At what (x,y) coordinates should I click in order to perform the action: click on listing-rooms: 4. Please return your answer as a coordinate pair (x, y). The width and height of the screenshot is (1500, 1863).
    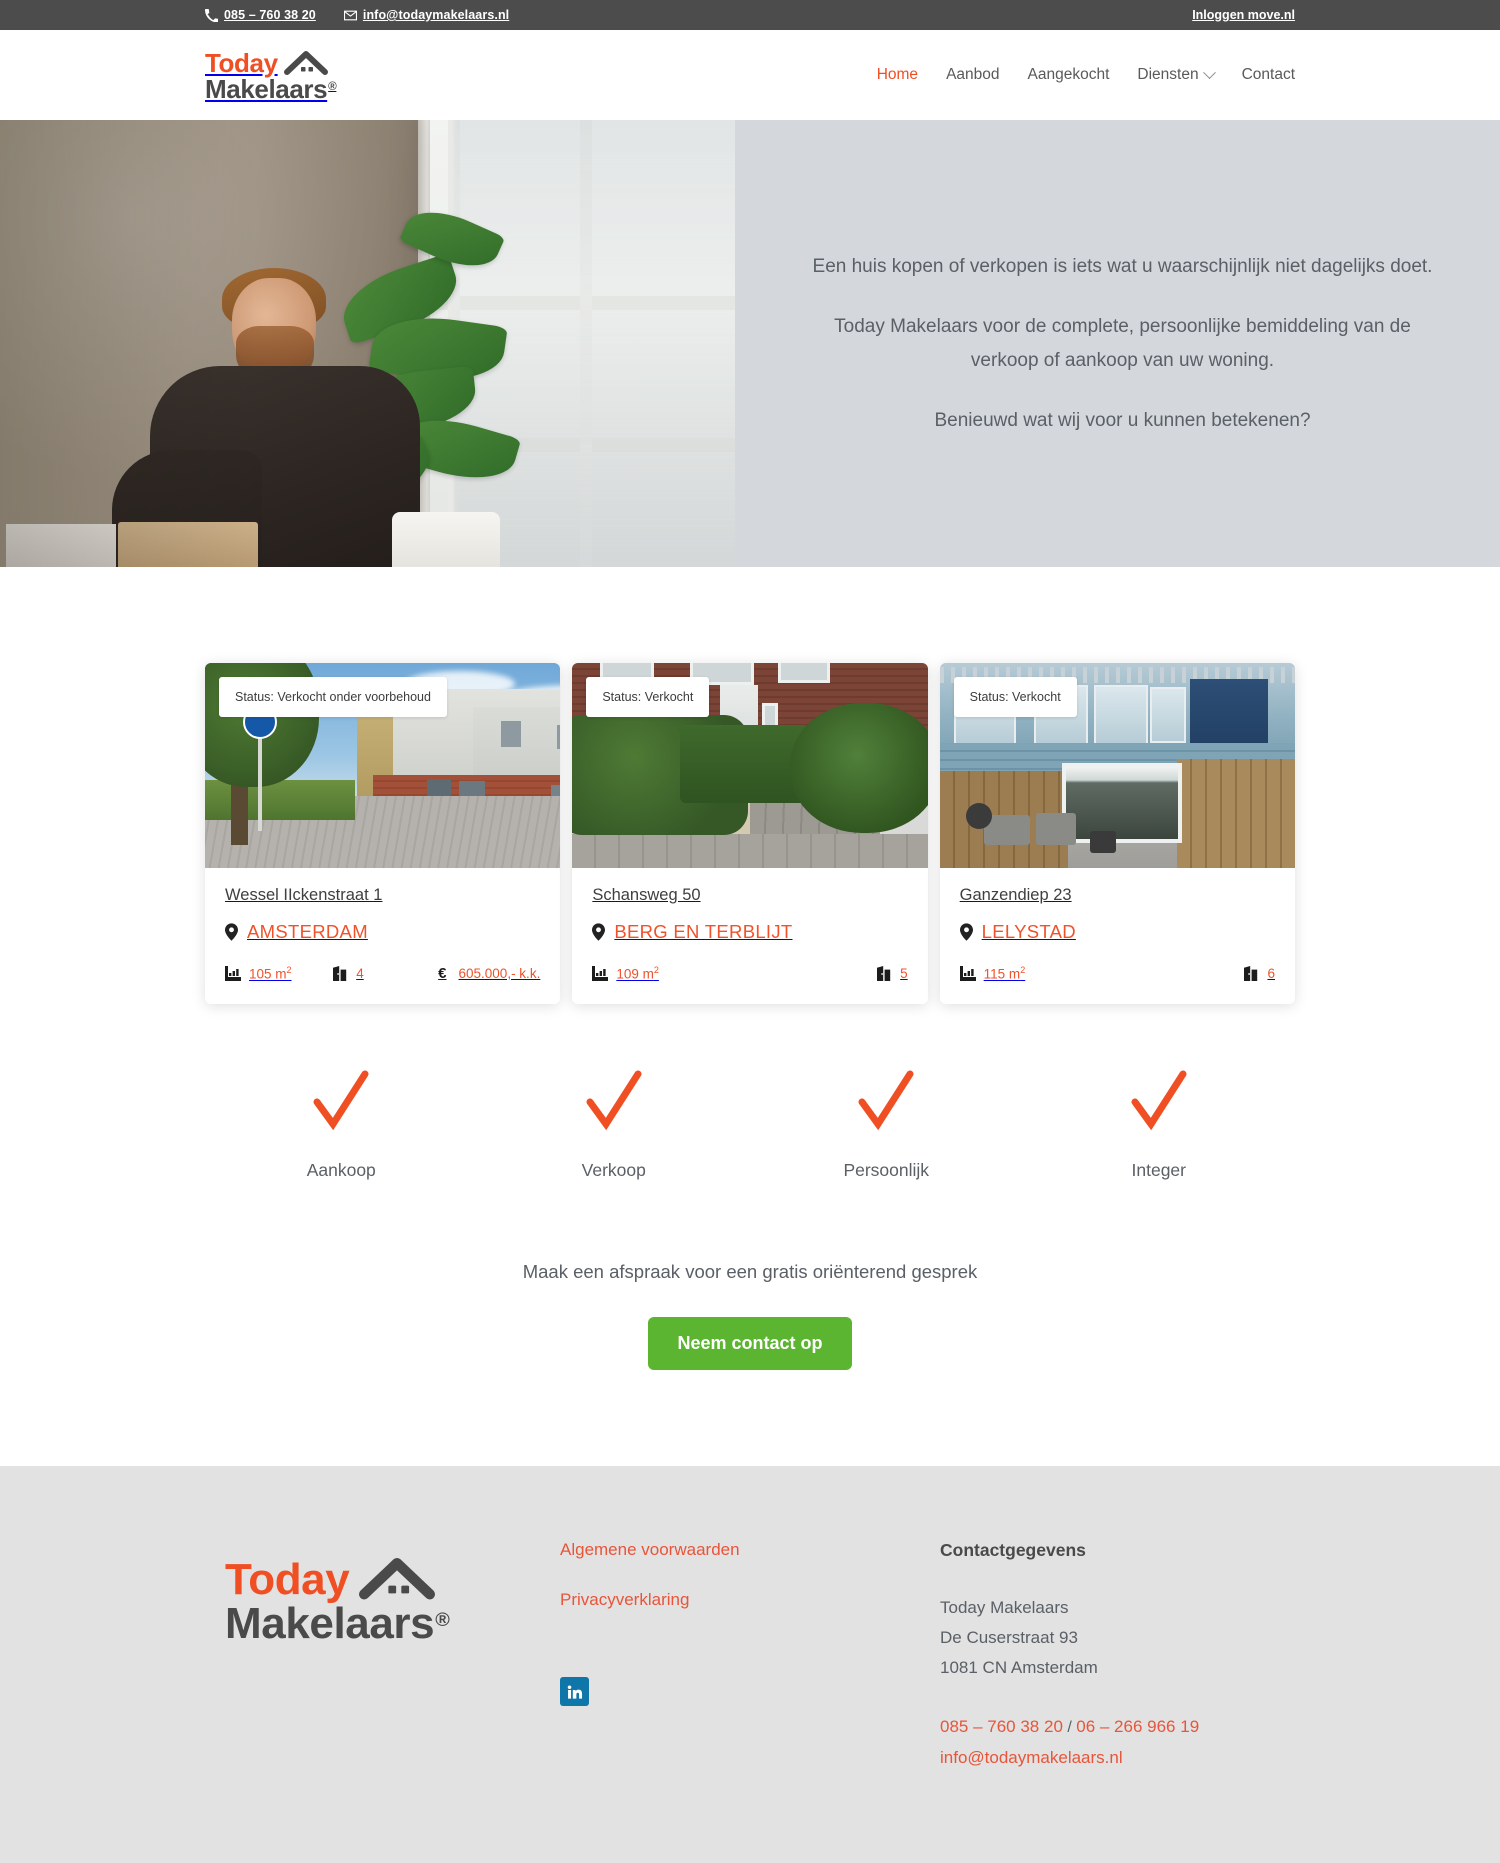
    Looking at the image, I should click on (385, 973).